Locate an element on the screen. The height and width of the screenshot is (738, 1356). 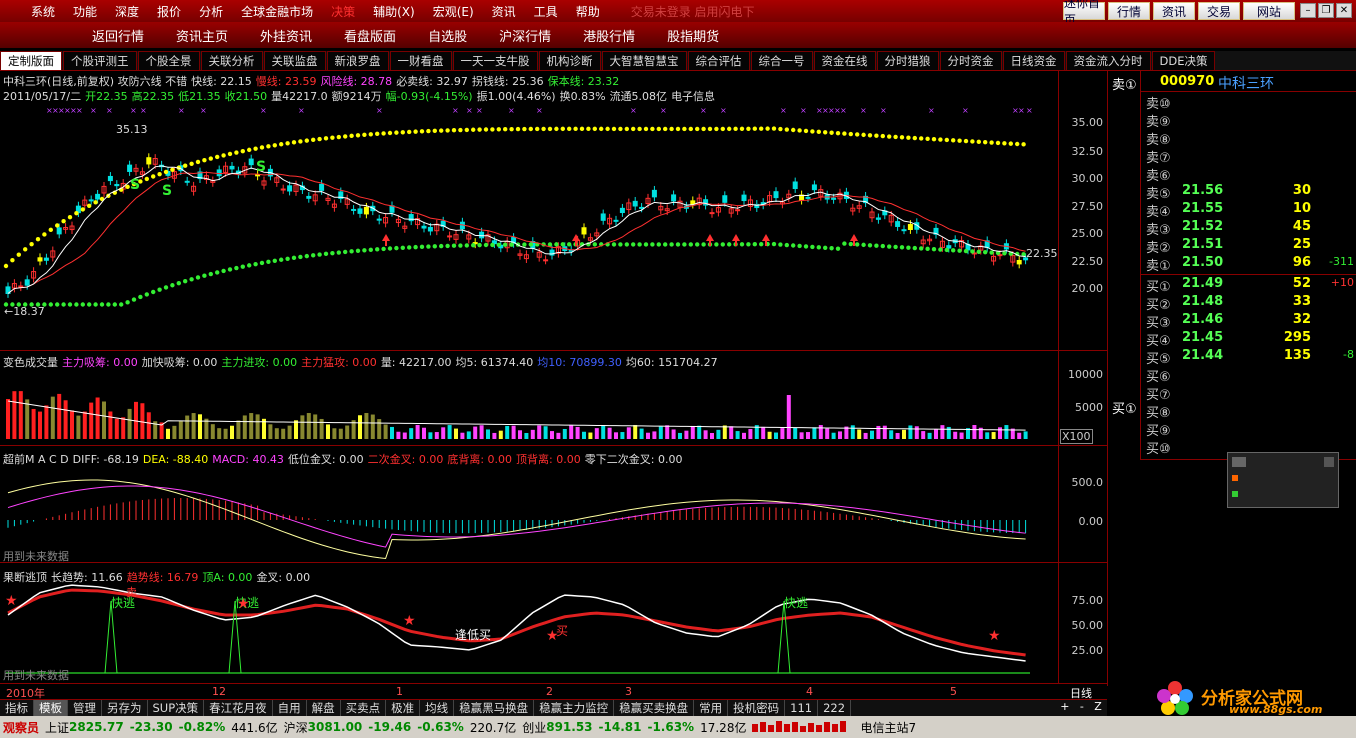
sell-level-row: 卖② 21.51 25 is located at coordinates (1251, 246).